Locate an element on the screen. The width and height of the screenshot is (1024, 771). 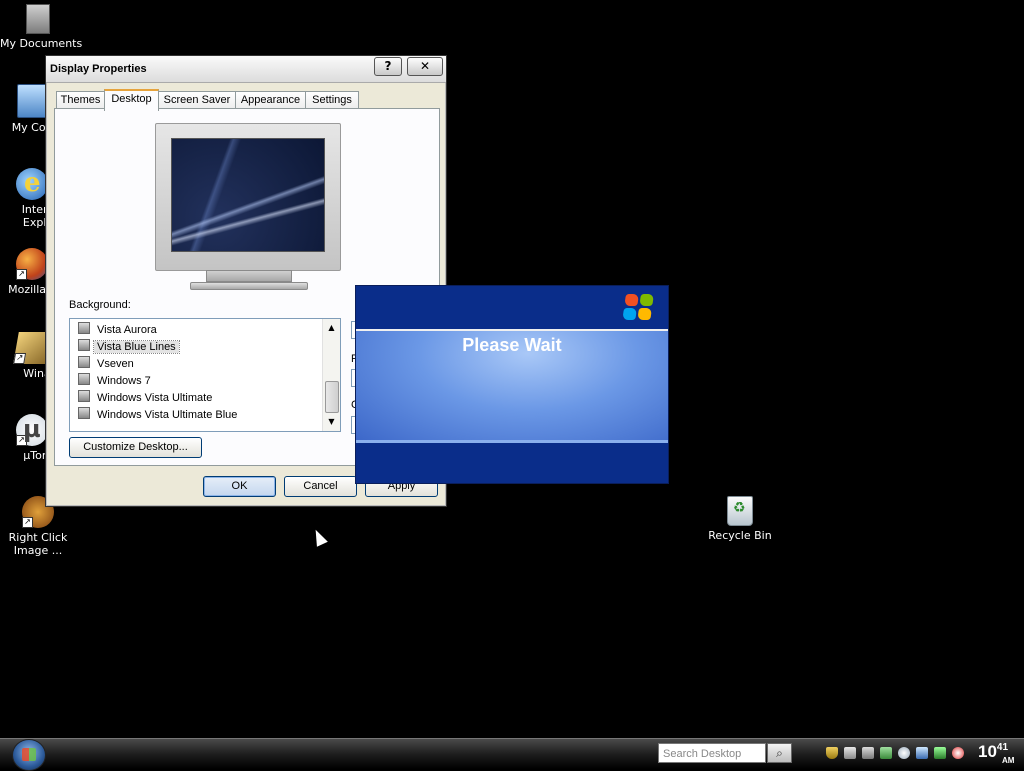
monitor-stand is located at coordinates (249, 276).